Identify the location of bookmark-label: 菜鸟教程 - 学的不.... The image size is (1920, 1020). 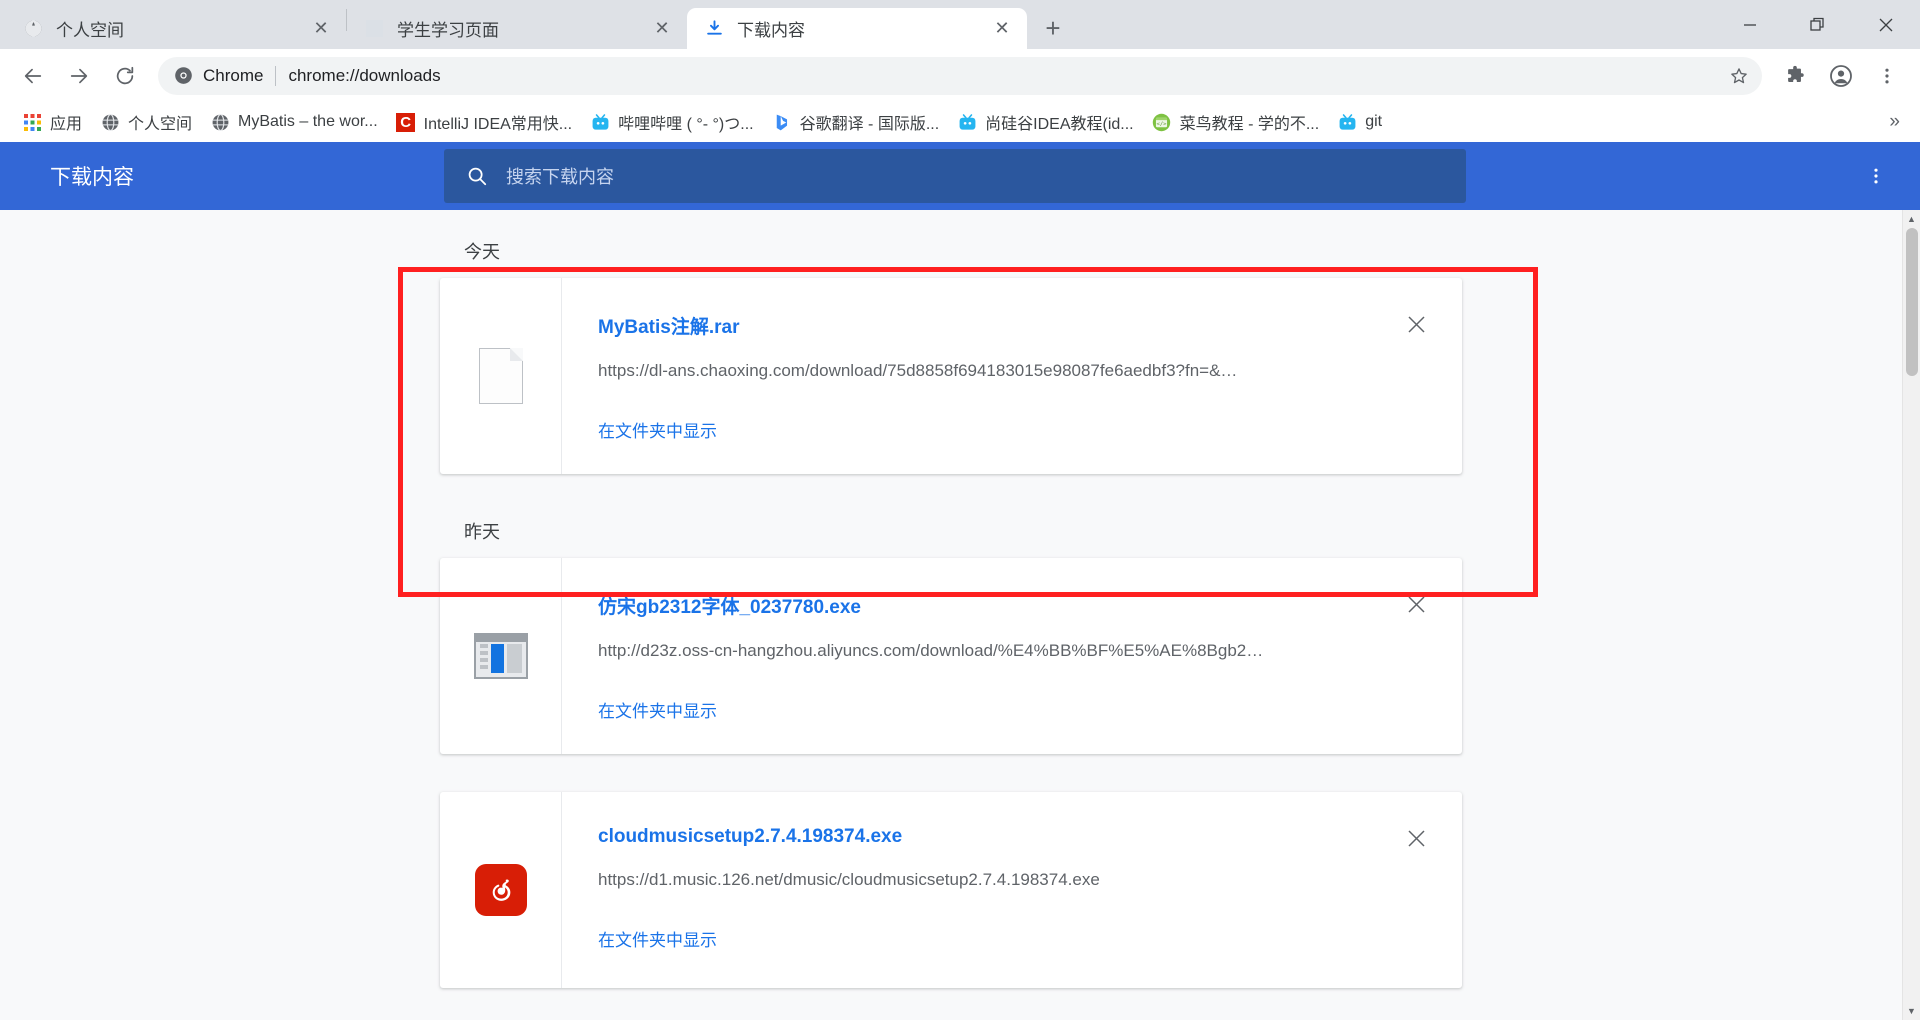
(1249, 124).